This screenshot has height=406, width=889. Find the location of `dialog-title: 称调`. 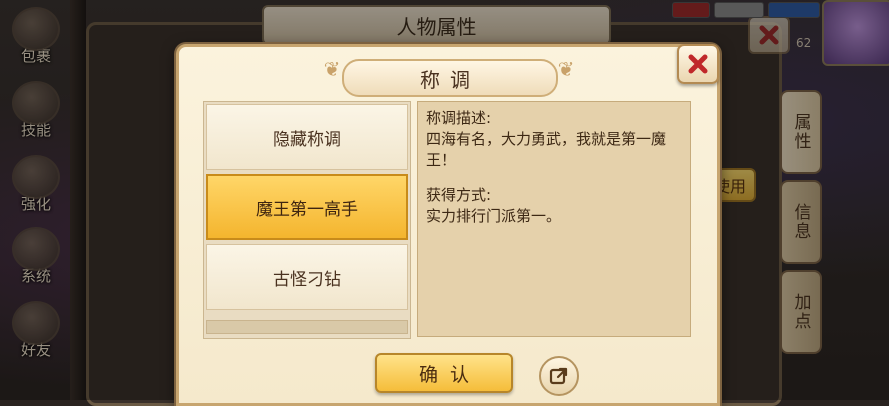

dialog-title: 称调 is located at coordinates (450, 78).